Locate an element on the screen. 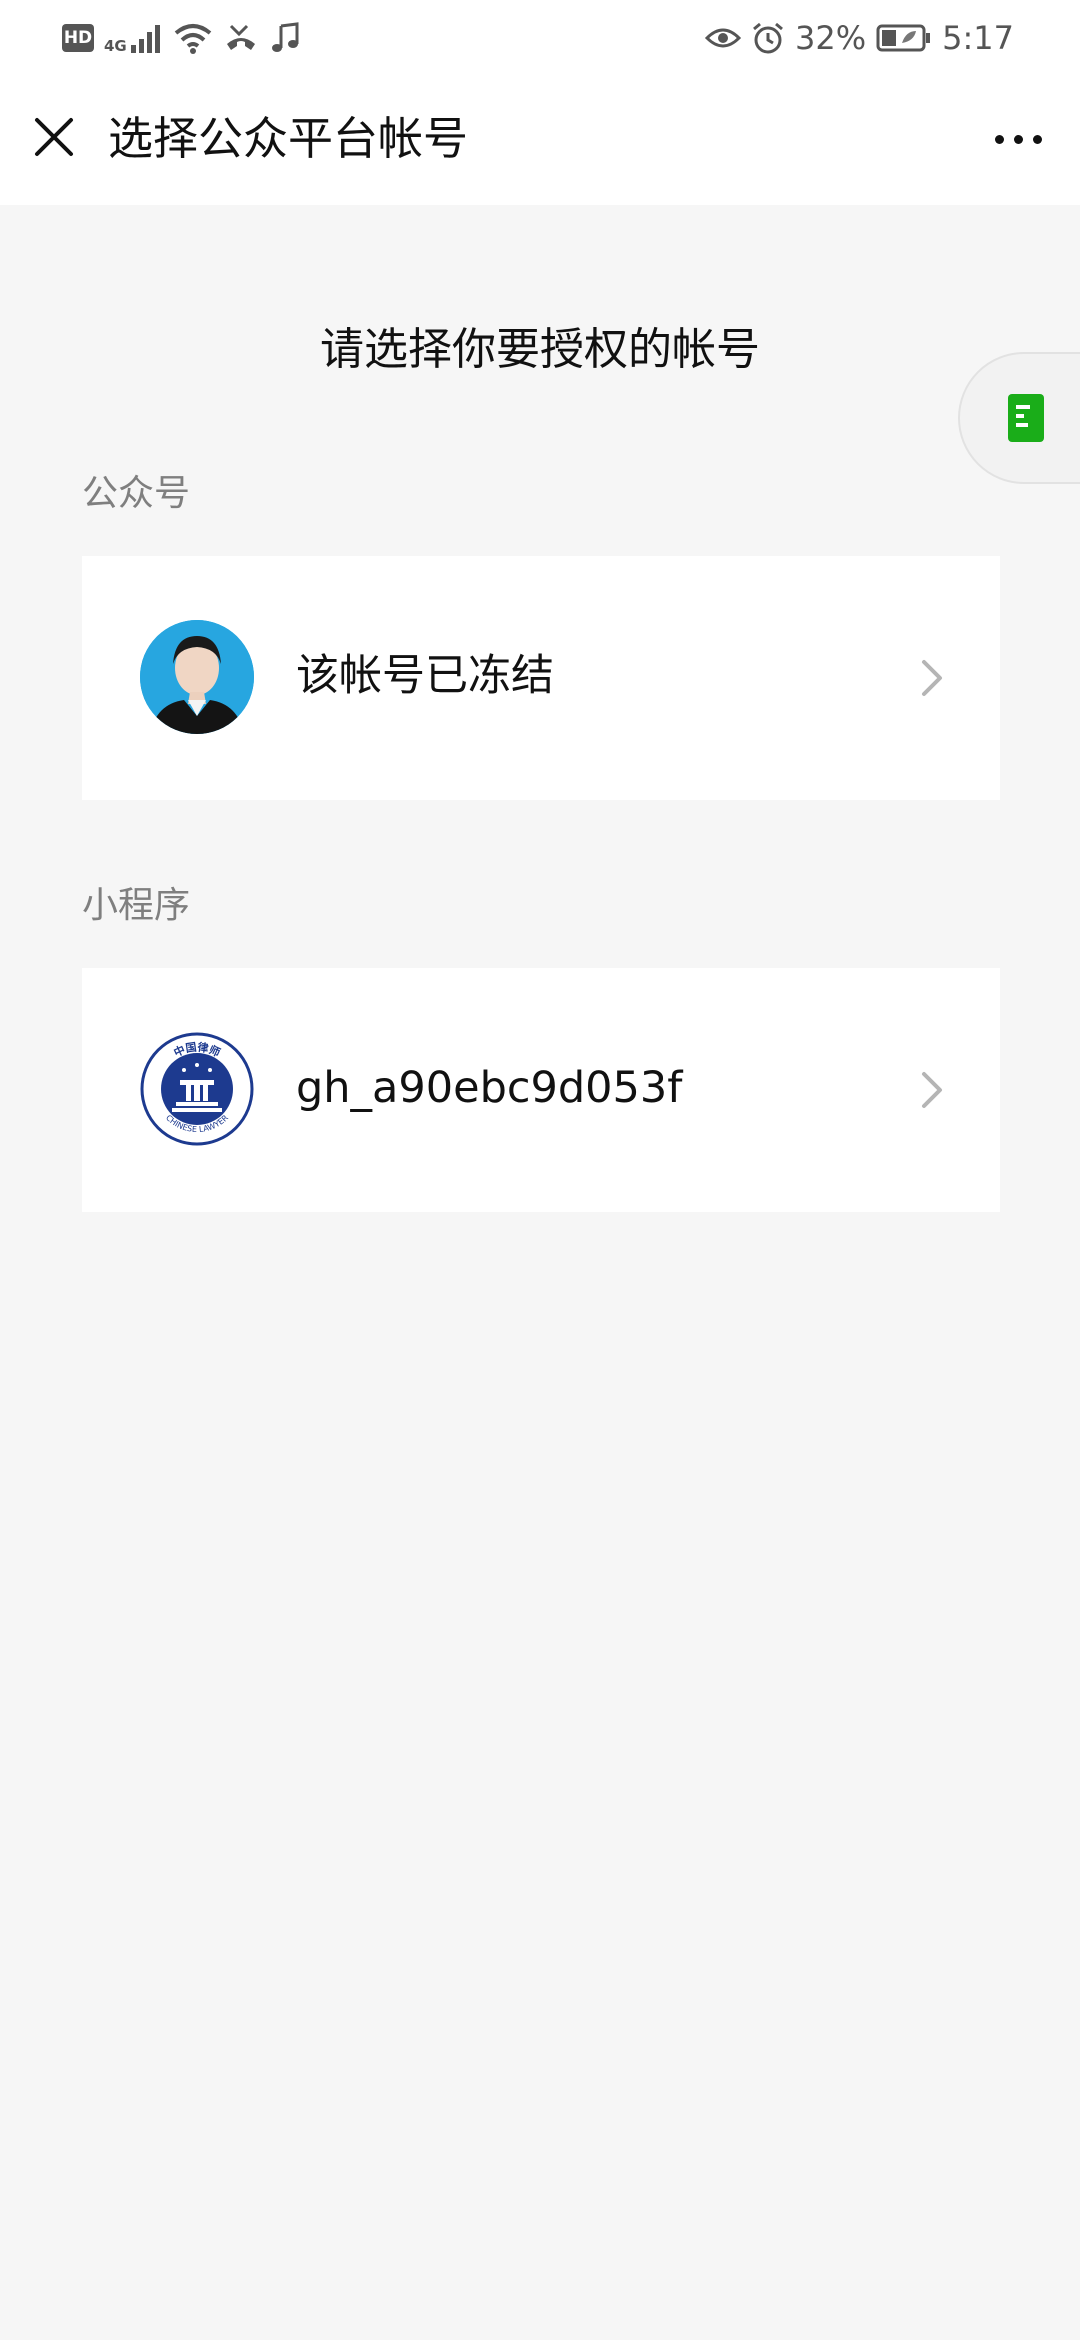 The width and height of the screenshot is (1080, 2340). status-bar-left: HD 4G is located at coordinates (181, 38).